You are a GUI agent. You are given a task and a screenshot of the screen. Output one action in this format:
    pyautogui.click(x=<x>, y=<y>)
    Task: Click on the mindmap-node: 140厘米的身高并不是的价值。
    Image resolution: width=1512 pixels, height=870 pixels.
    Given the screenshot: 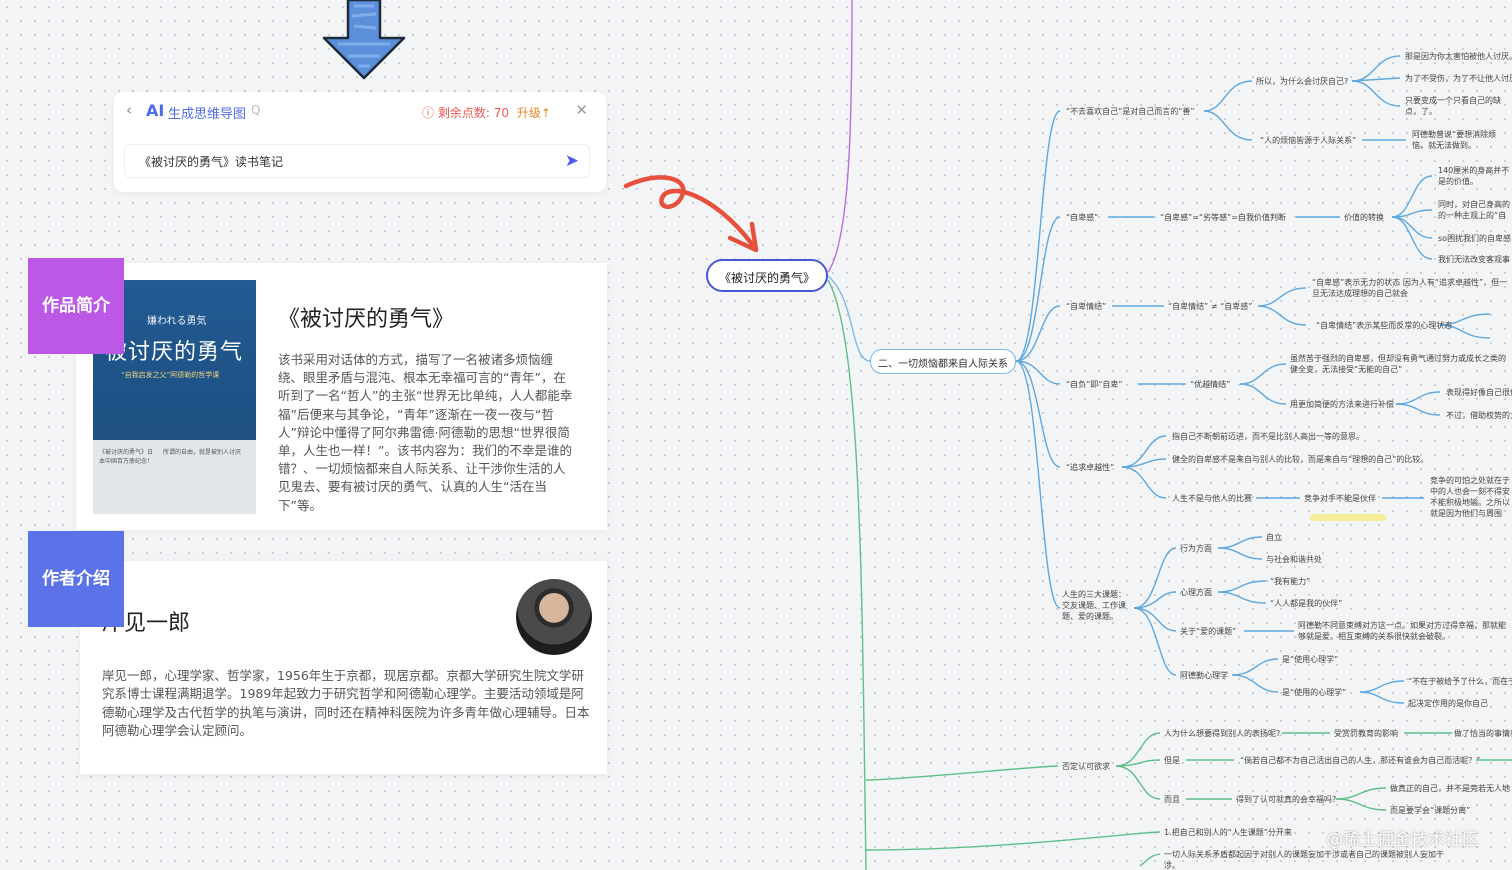 What is the action you would take?
    pyautogui.click(x=1475, y=176)
    